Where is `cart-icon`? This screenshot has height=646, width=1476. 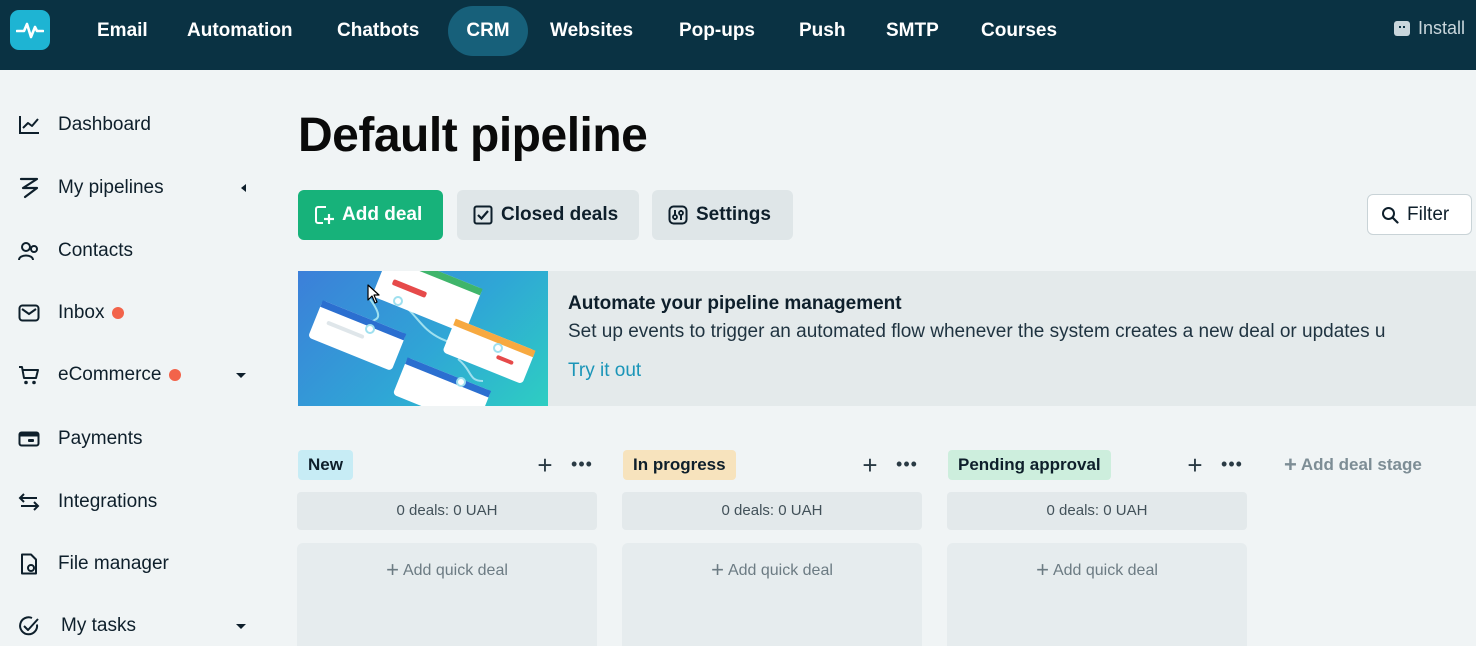 cart-icon is located at coordinates (29, 375).